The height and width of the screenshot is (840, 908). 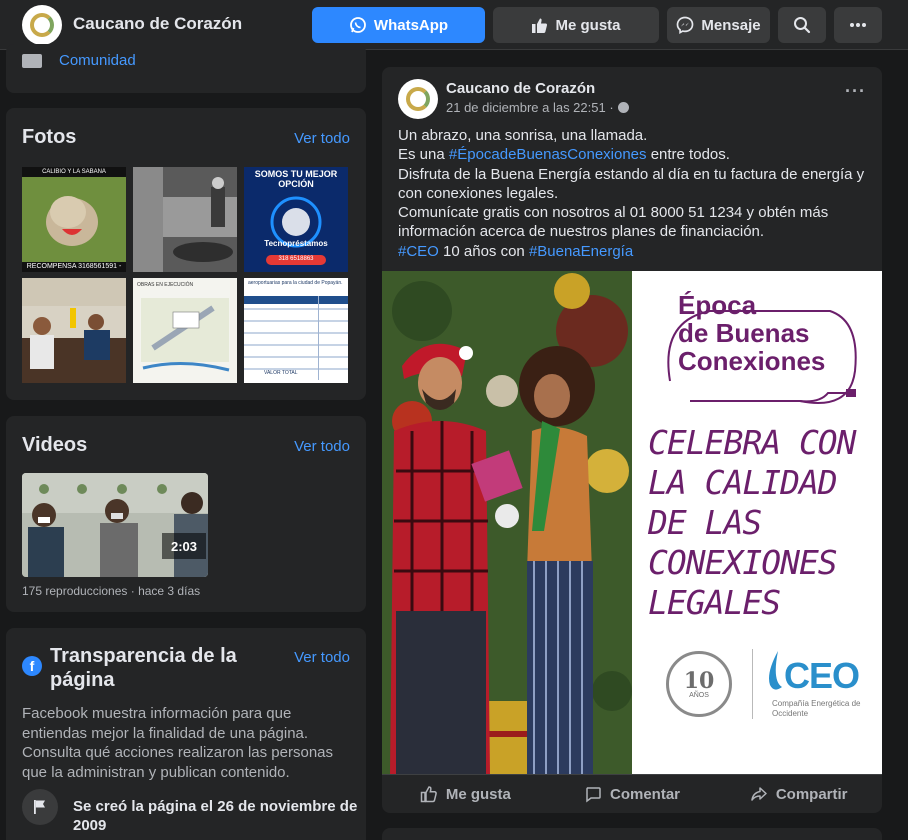 What do you see at coordinates (55, 445) in the screenshot?
I see `videos-heading: Videos` at bounding box center [55, 445].